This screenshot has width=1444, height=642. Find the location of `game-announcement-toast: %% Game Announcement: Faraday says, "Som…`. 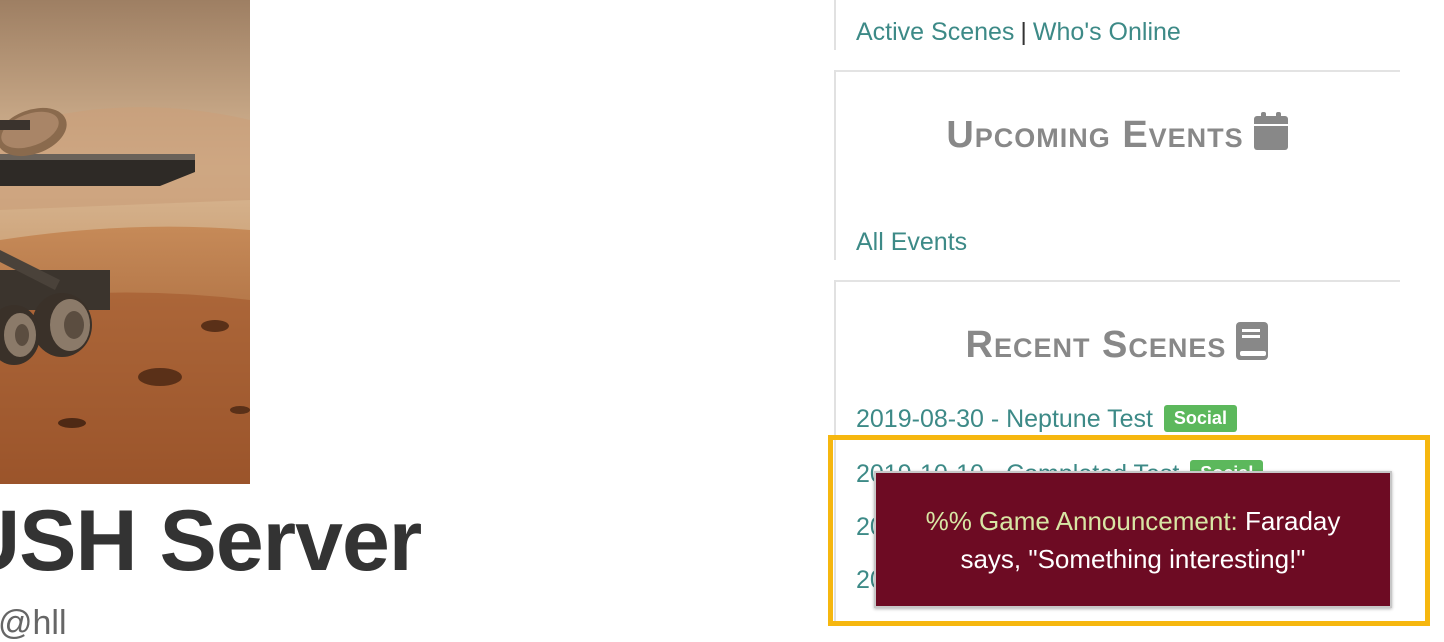

game-announcement-toast: %% Game Announcement: Faraday says, "Som… is located at coordinates (1133, 539).